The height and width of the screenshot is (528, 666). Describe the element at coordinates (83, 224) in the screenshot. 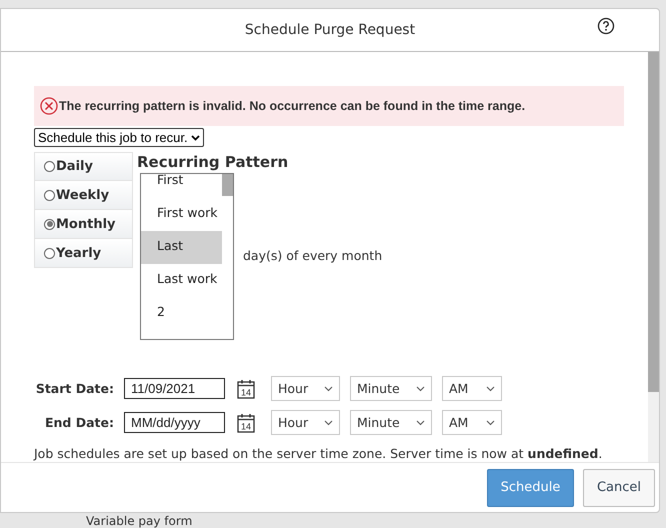

I see `frequency-option: Monthly` at that location.